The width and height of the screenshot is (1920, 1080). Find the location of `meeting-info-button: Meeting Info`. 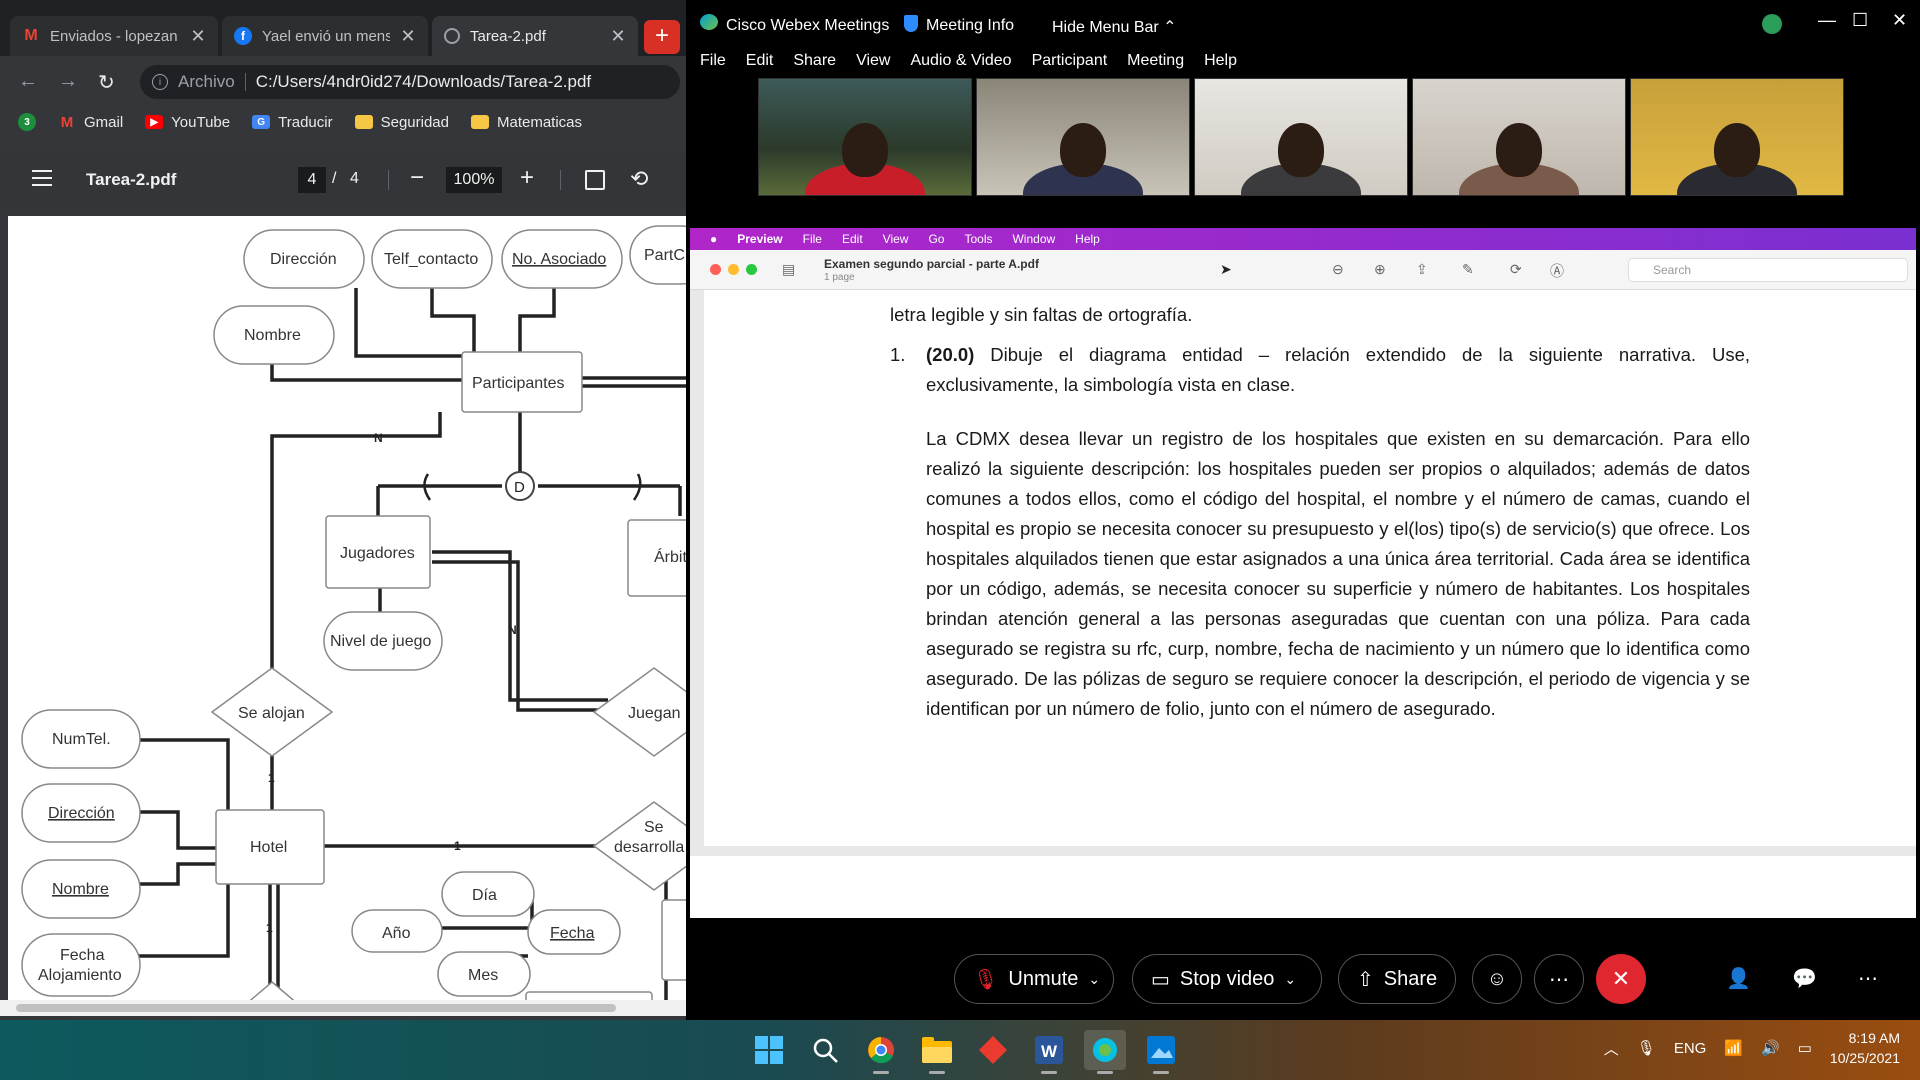

meeting-info-button: Meeting Info is located at coordinates (970, 26).